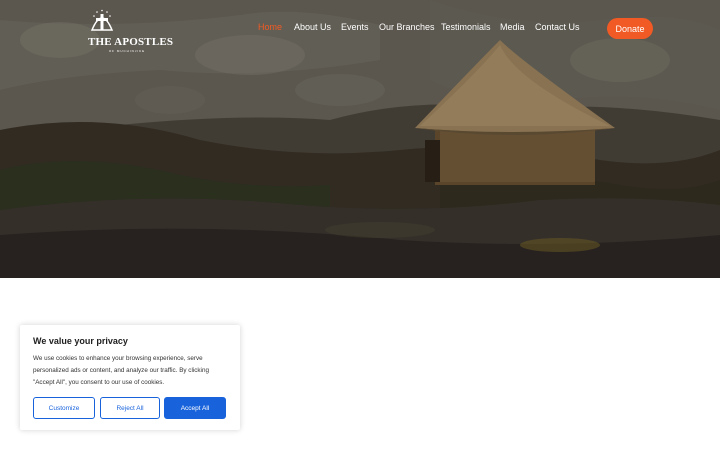  What do you see at coordinates (512, 27) in the screenshot?
I see `nav-item-media: Media` at bounding box center [512, 27].